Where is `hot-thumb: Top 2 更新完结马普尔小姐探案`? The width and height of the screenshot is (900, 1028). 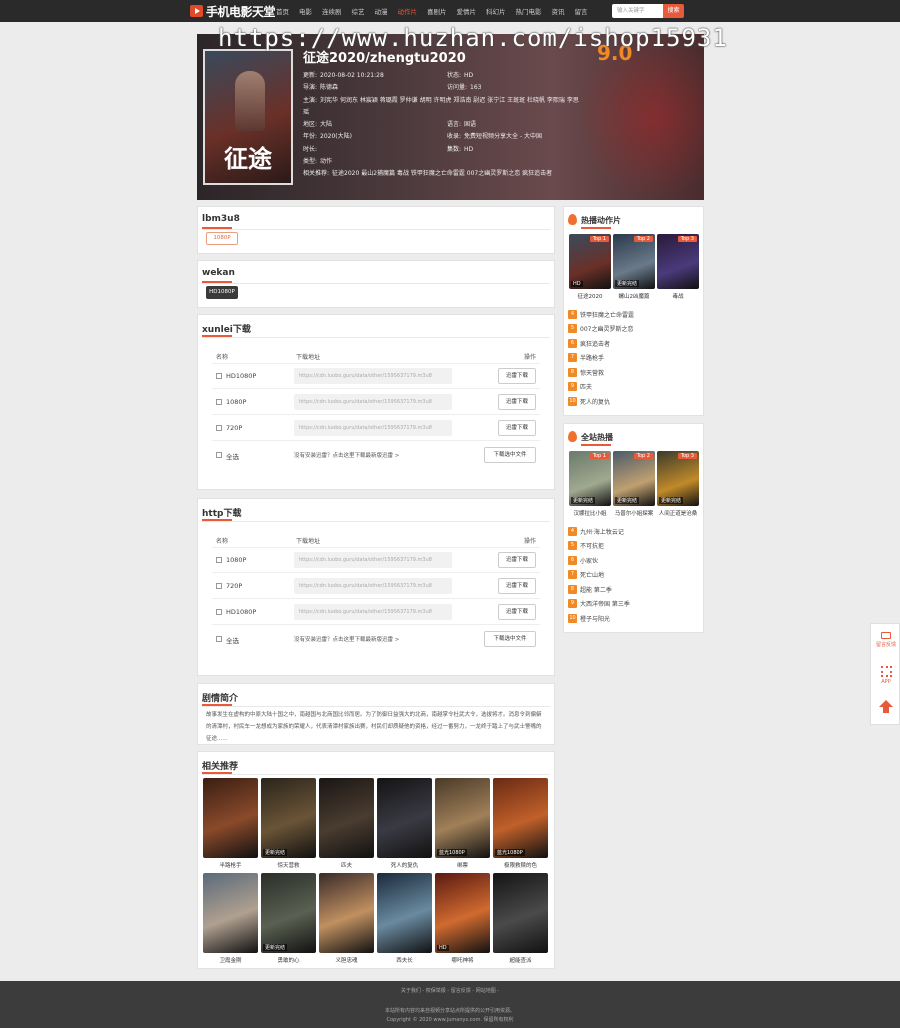
hot-thumb: Top 2 更新完结马普尔小姐探案 is located at coordinates (634, 484).